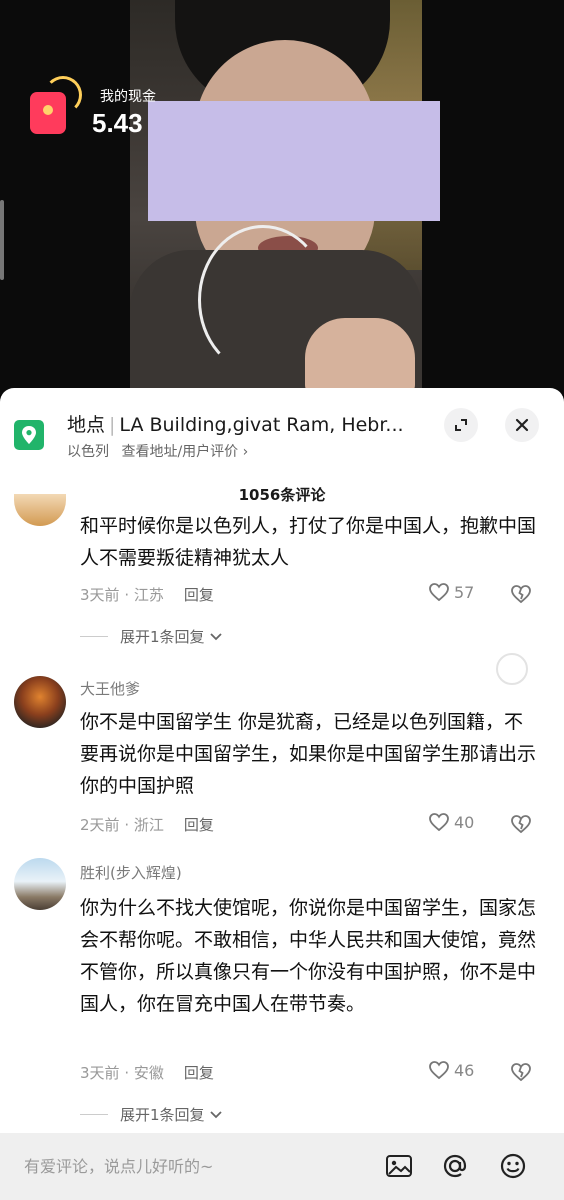 Image resolution: width=564 pixels, height=1200 pixels. What do you see at coordinates (131, 872) in the screenshot?
I see `comment-username: 胜利(步入辉煌)` at bounding box center [131, 872].